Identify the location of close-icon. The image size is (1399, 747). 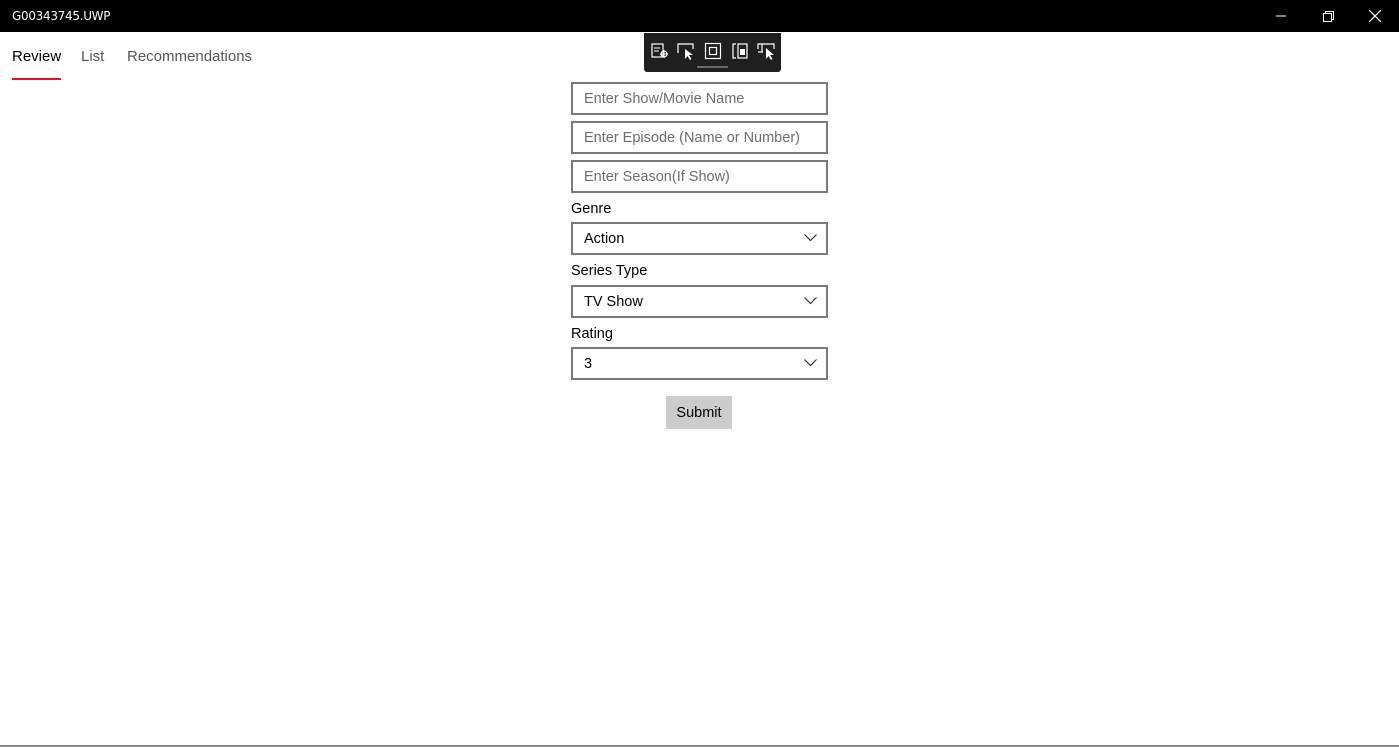
(1375, 16).